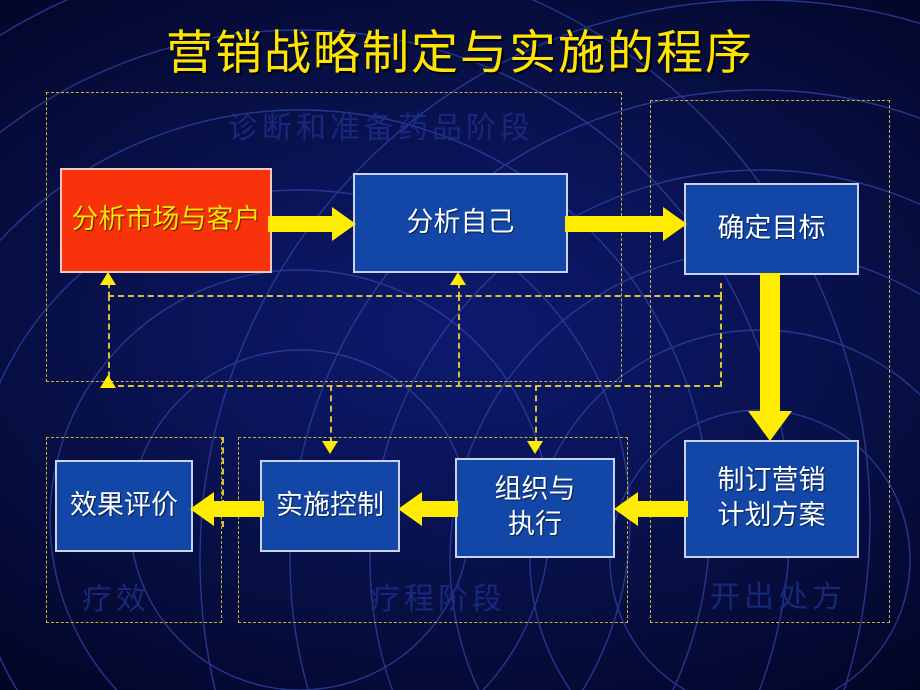  What do you see at coordinates (651, 509) in the screenshot?
I see `flow-arrow-plan-to-organize` at bounding box center [651, 509].